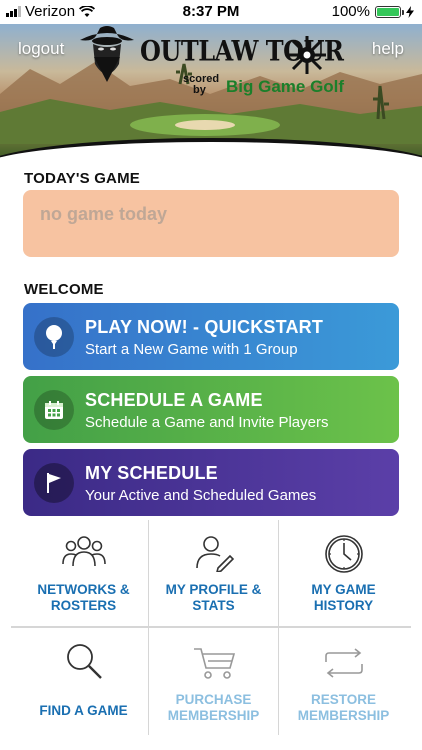 The width and height of the screenshot is (422, 750). What do you see at coordinates (205, 125) in the screenshot?
I see `sand-bunker-graphic` at bounding box center [205, 125].